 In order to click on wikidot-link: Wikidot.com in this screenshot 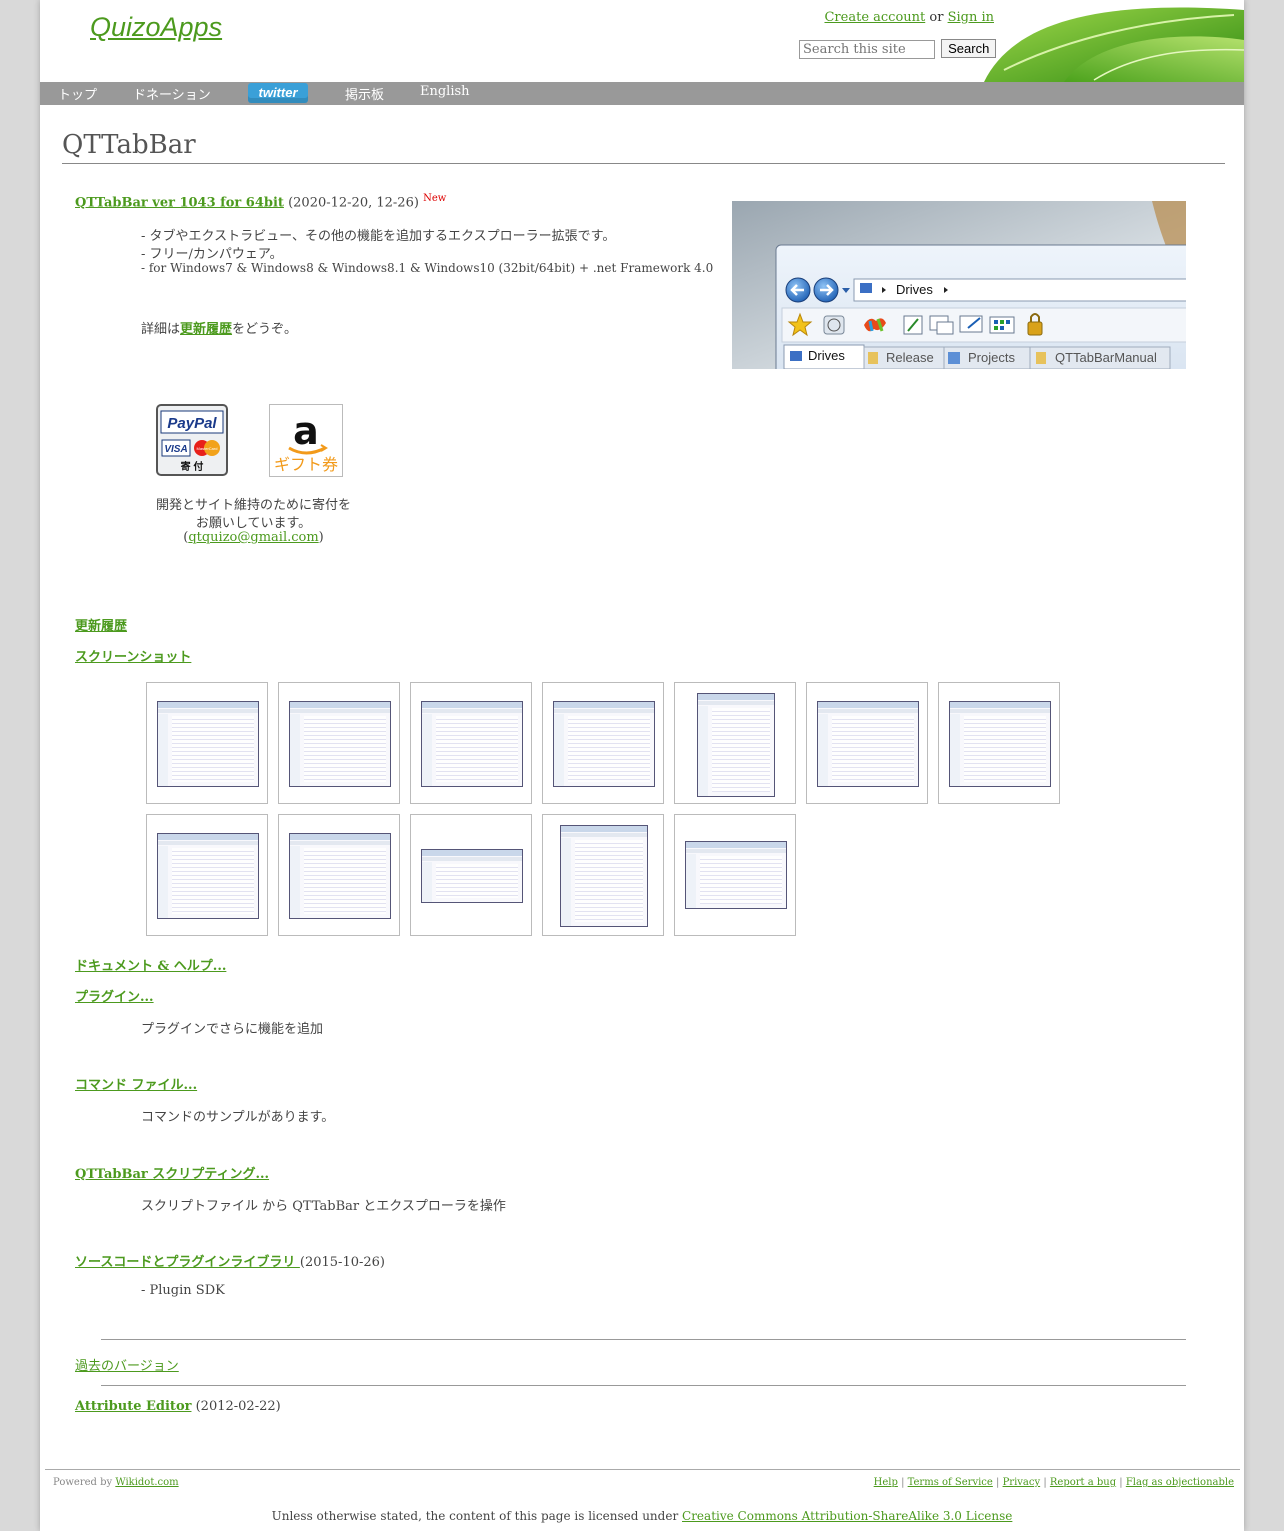, I will do `click(146, 1482)`.